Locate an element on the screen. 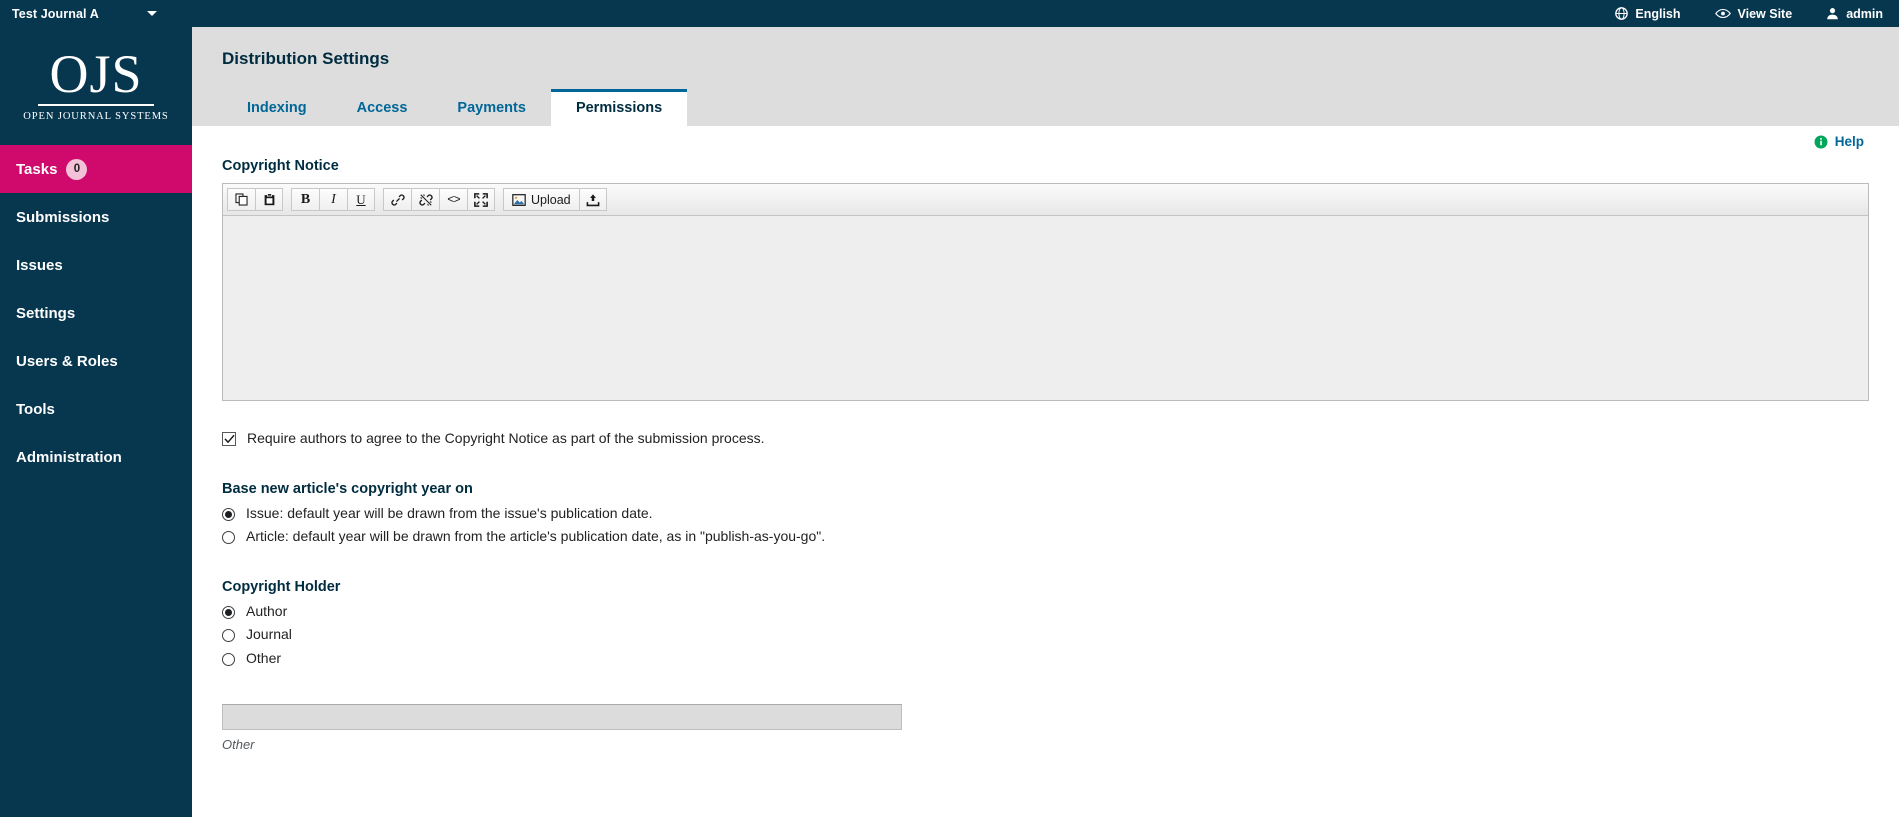  info-circle-icon is located at coordinates (1821, 141).